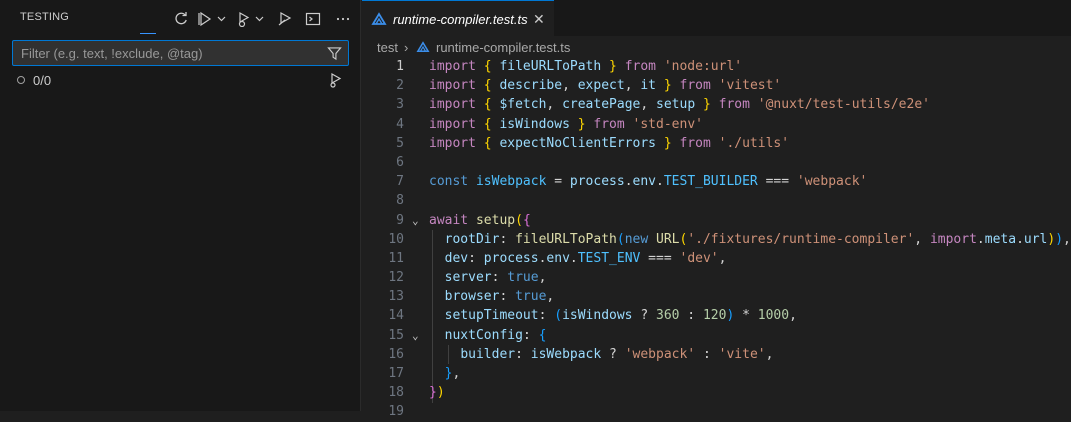  What do you see at coordinates (716, 18) in the screenshot?
I see `tab-bar: runtime-compiler.test.ts ✕` at bounding box center [716, 18].